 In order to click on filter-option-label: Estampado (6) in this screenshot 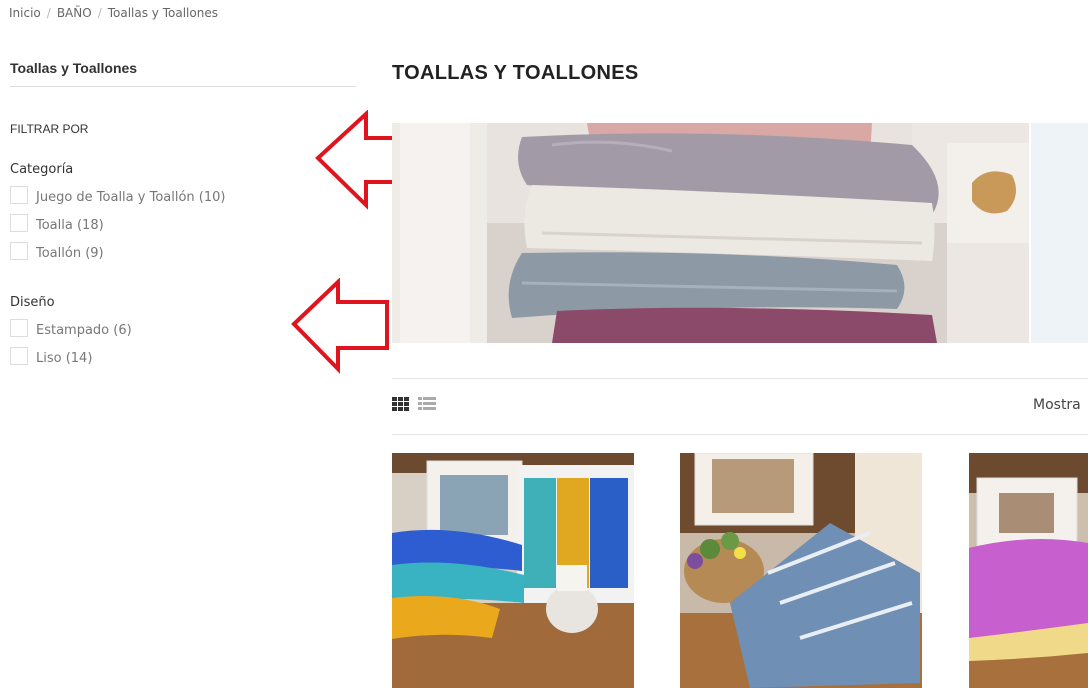, I will do `click(84, 330)`.